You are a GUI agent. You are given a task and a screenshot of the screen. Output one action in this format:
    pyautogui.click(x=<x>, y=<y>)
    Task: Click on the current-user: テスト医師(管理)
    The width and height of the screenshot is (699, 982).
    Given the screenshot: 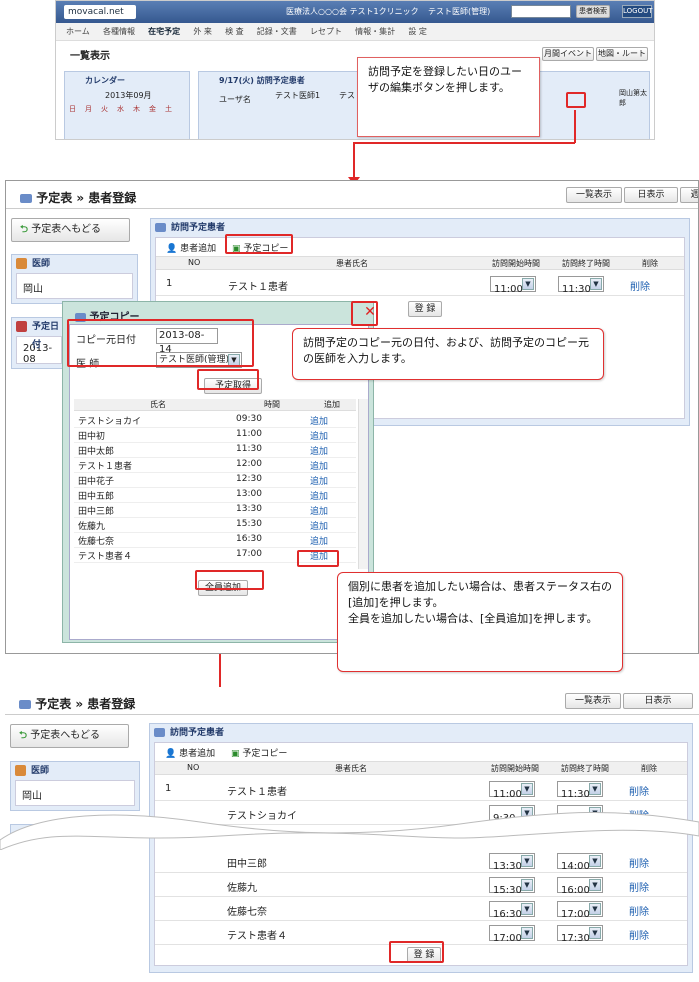 What is the action you would take?
    pyautogui.click(x=459, y=11)
    